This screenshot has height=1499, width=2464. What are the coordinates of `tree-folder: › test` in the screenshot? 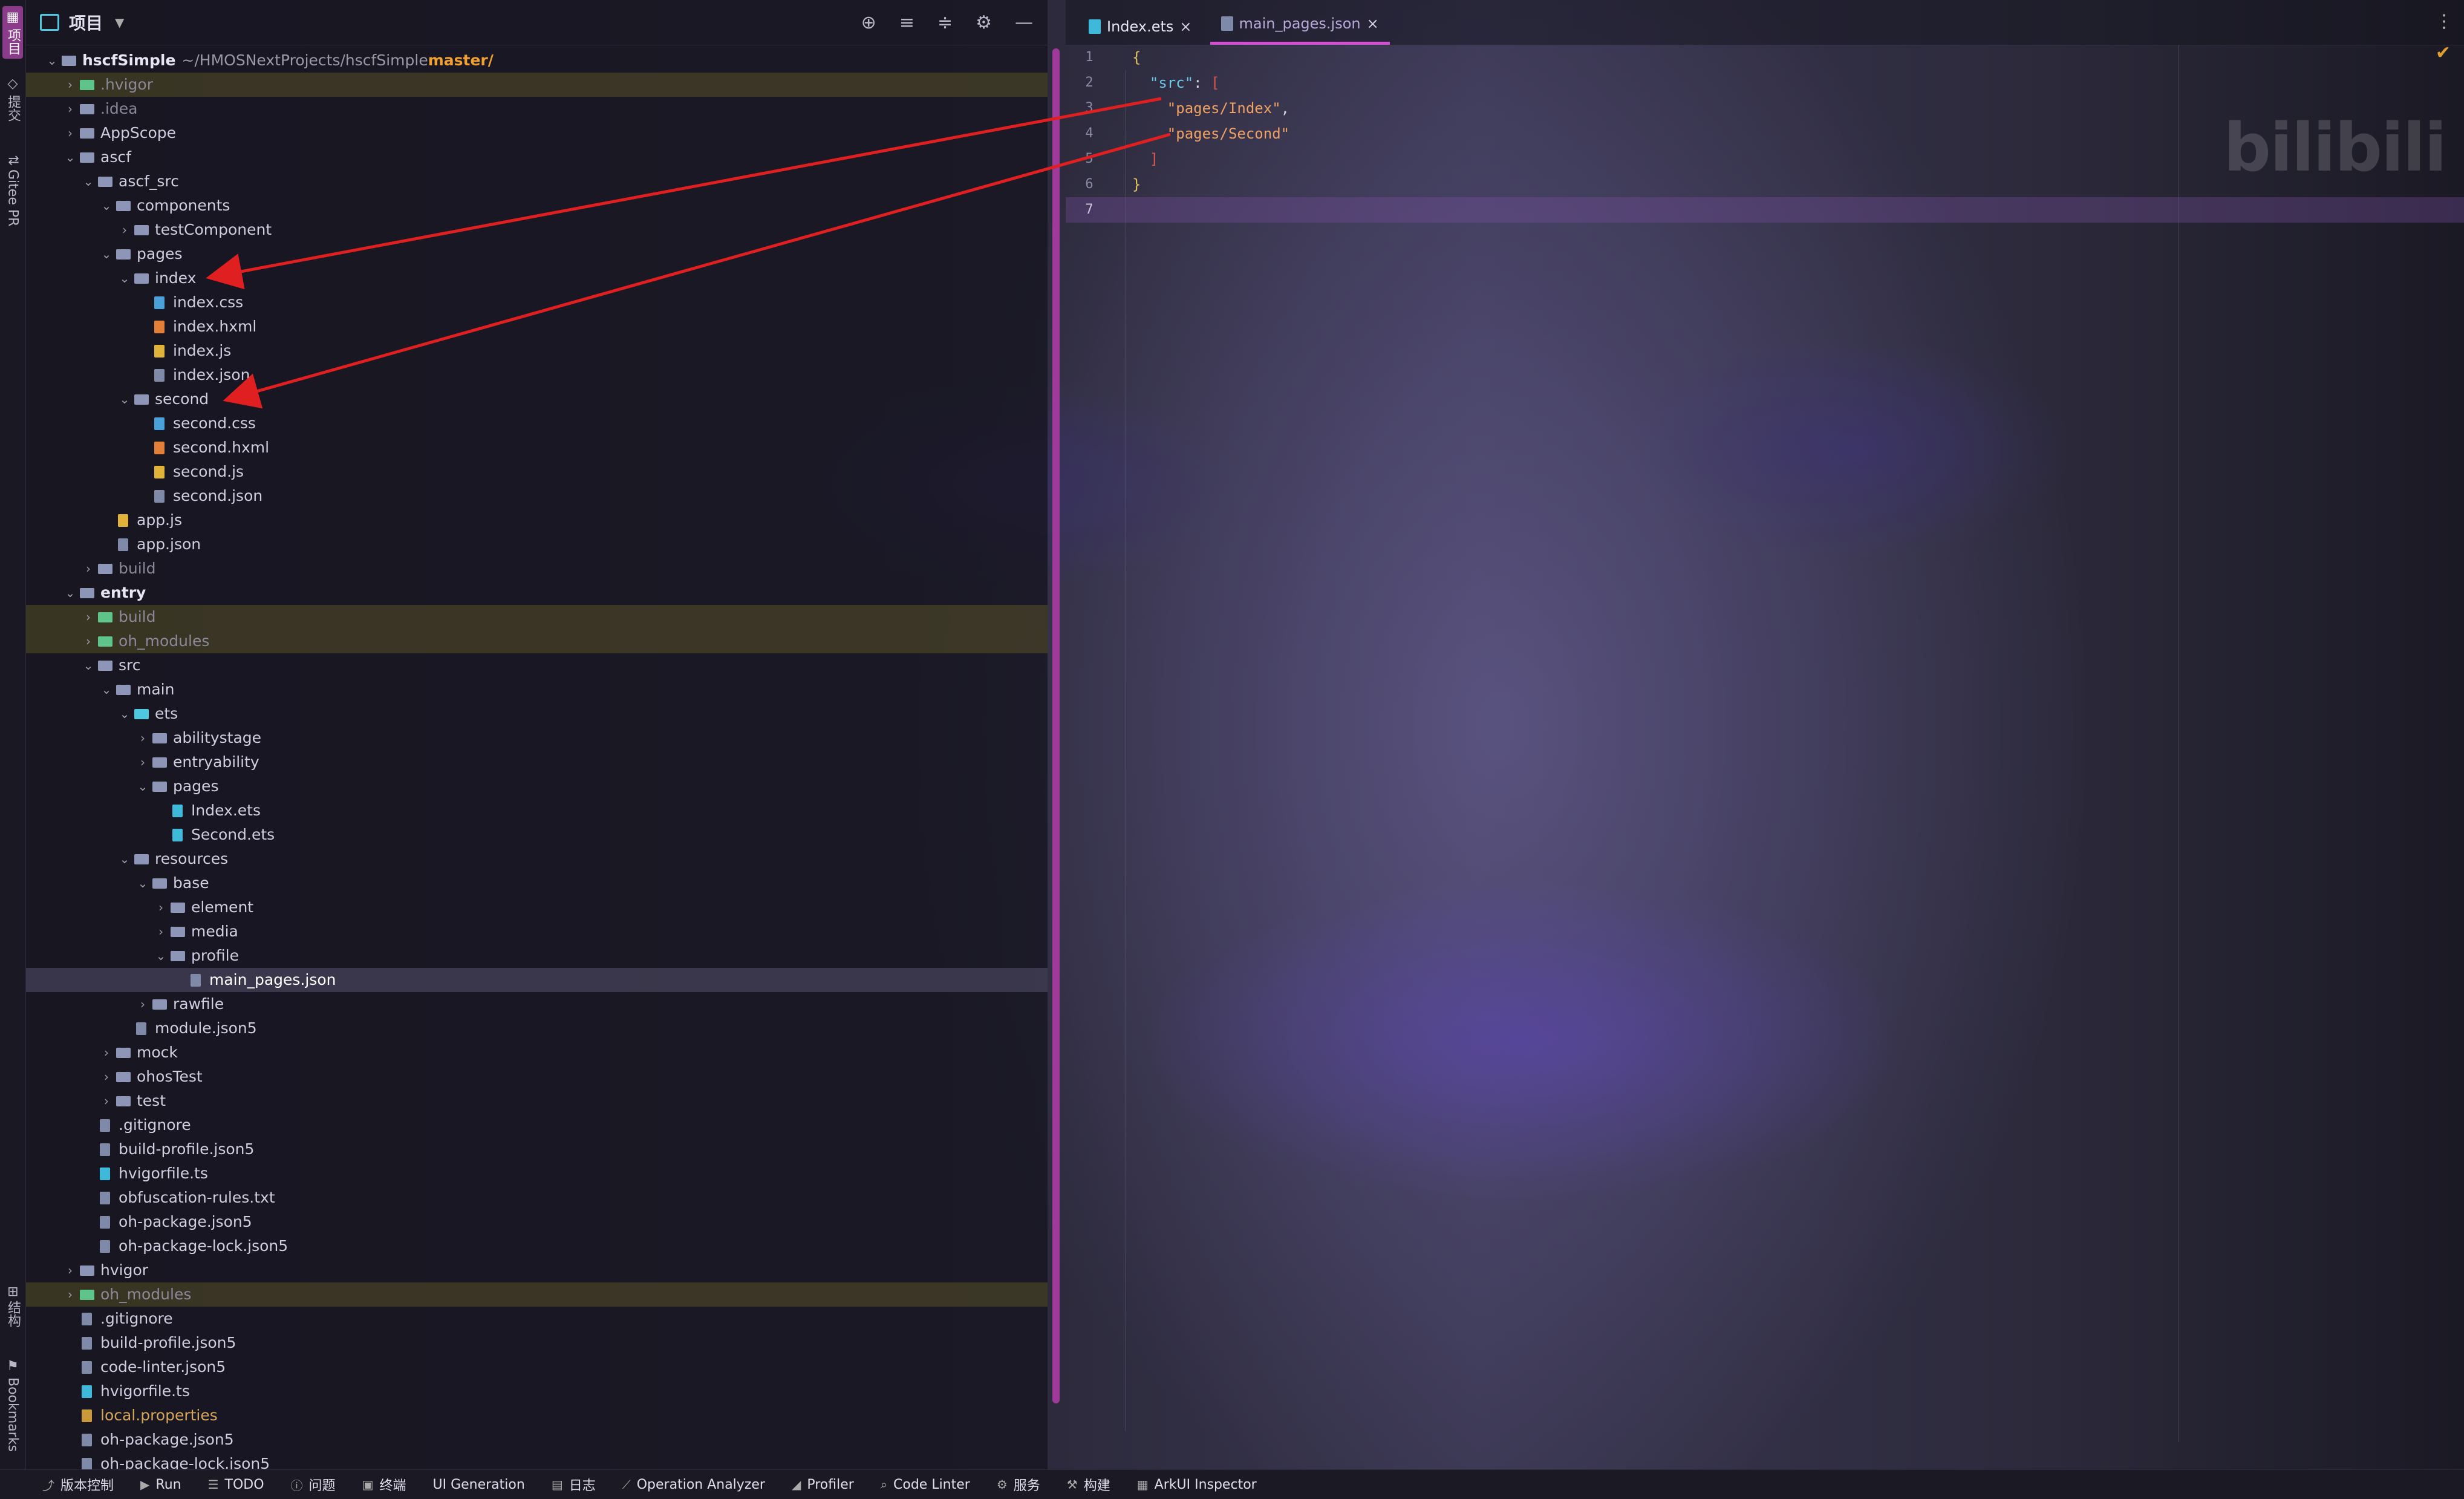 It's located at (536, 1101).